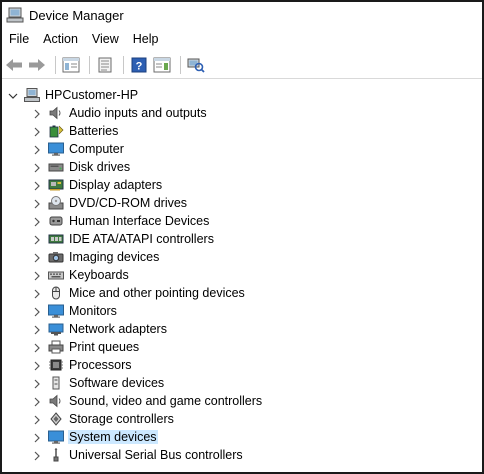  What do you see at coordinates (71, 65) in the screenshot?
I see `show-hide-console-tree-icon` at bounding box center [71, 65].